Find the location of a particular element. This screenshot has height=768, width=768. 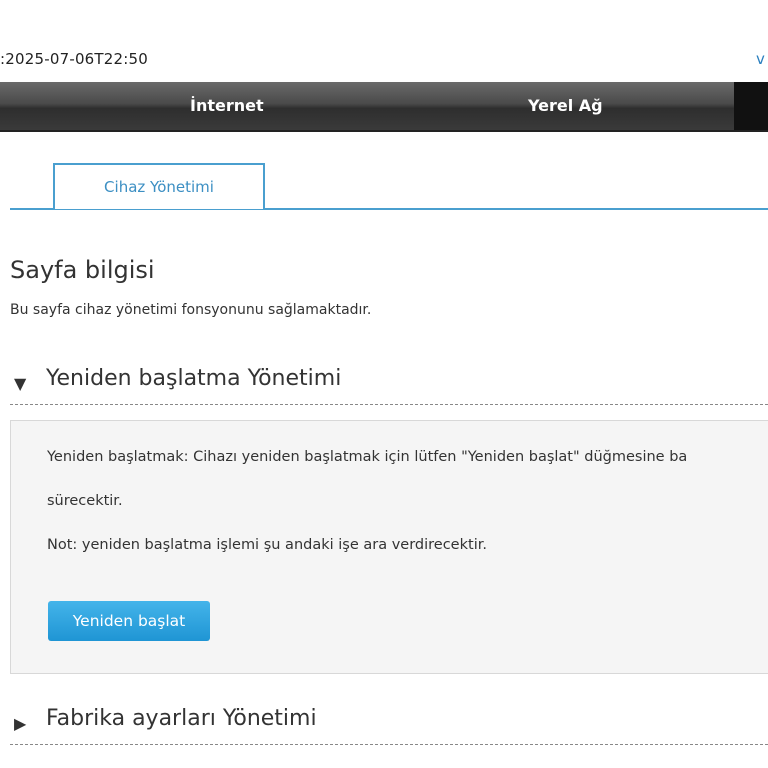

triangle-down-icon: ▼ is located at coordinates (20, 383).